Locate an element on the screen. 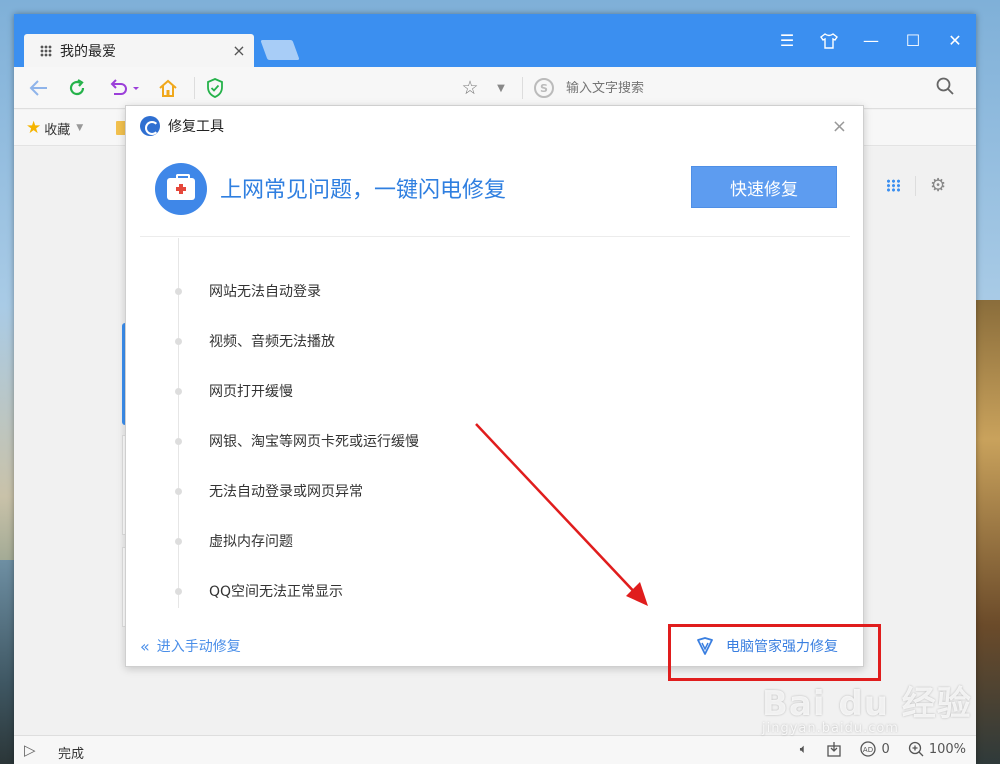 Image resolution: width=1000 pixels, height=764 pixels. status-tools: 🔈︎ AD 0 100% is located at coordinates (883, 749).